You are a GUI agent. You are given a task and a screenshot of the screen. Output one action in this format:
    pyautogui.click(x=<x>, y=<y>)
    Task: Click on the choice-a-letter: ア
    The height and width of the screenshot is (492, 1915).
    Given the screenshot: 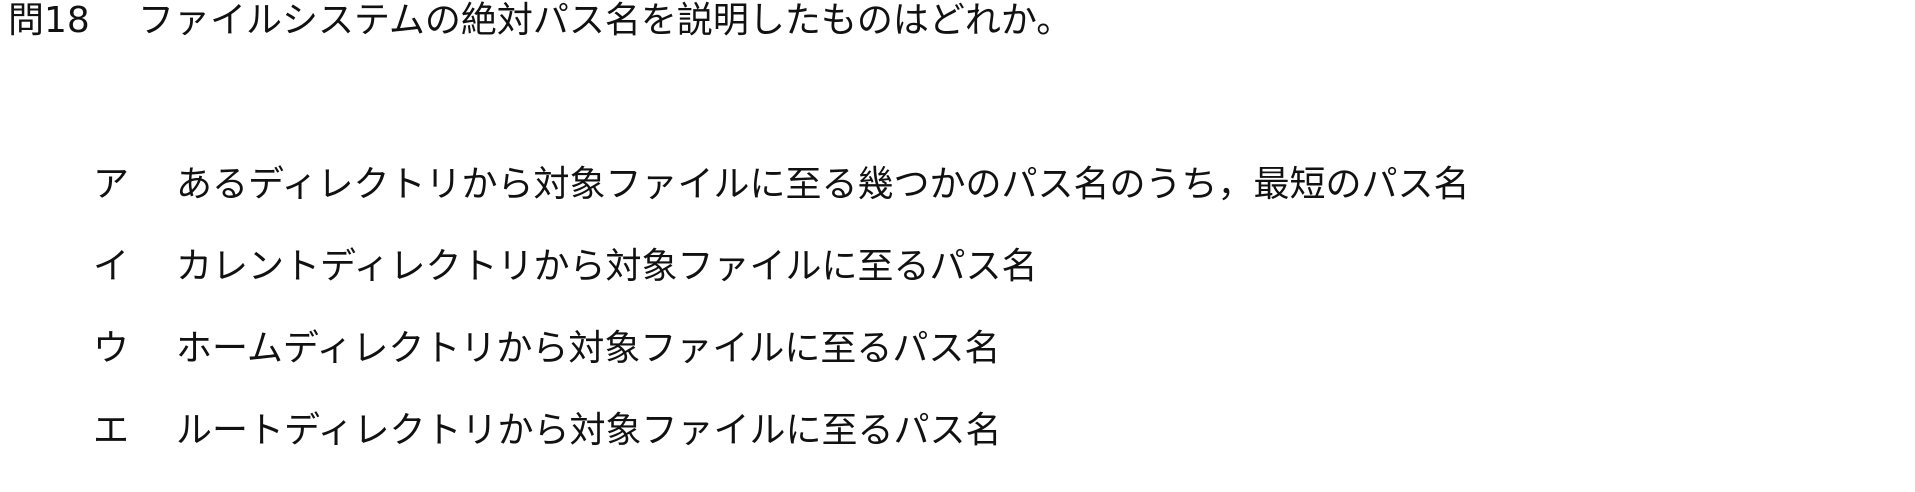 What is the action you would take?
    pyautogui.click(x=111, y=184)
    